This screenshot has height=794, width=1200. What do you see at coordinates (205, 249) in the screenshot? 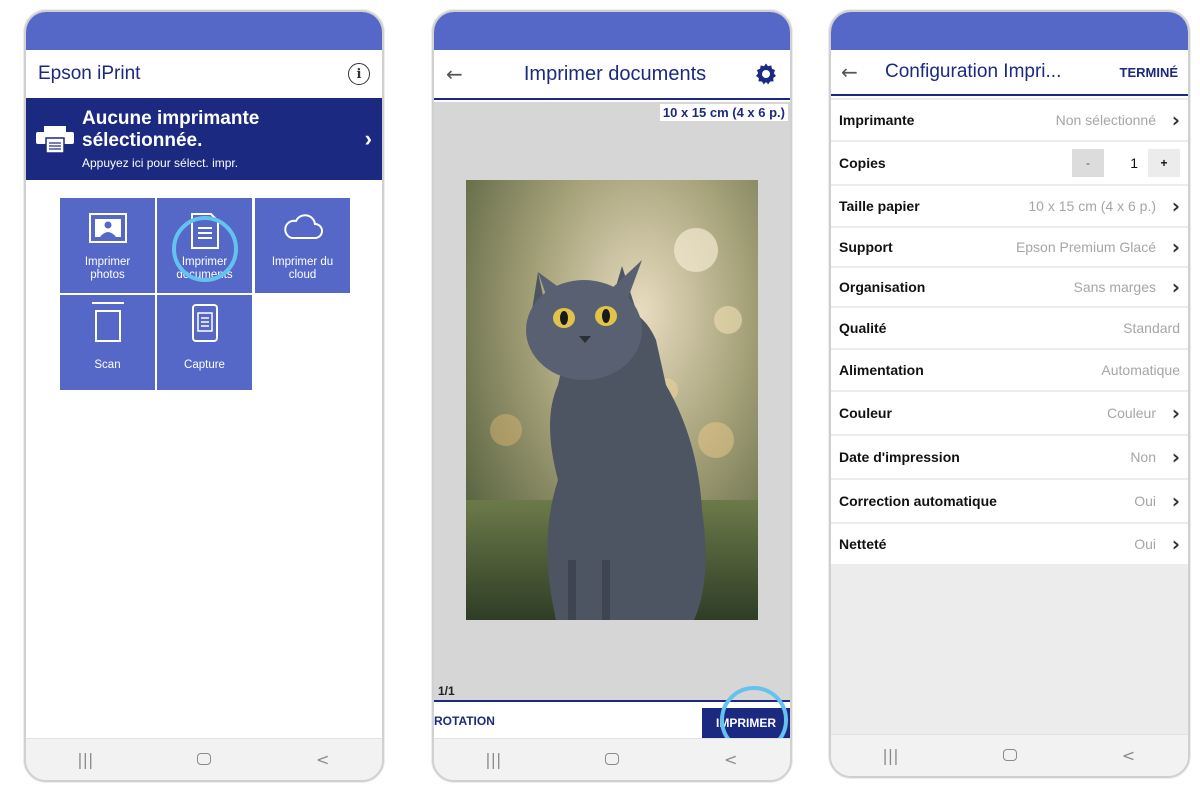
I see `highlight-circle` at bounding box center [205, 249].